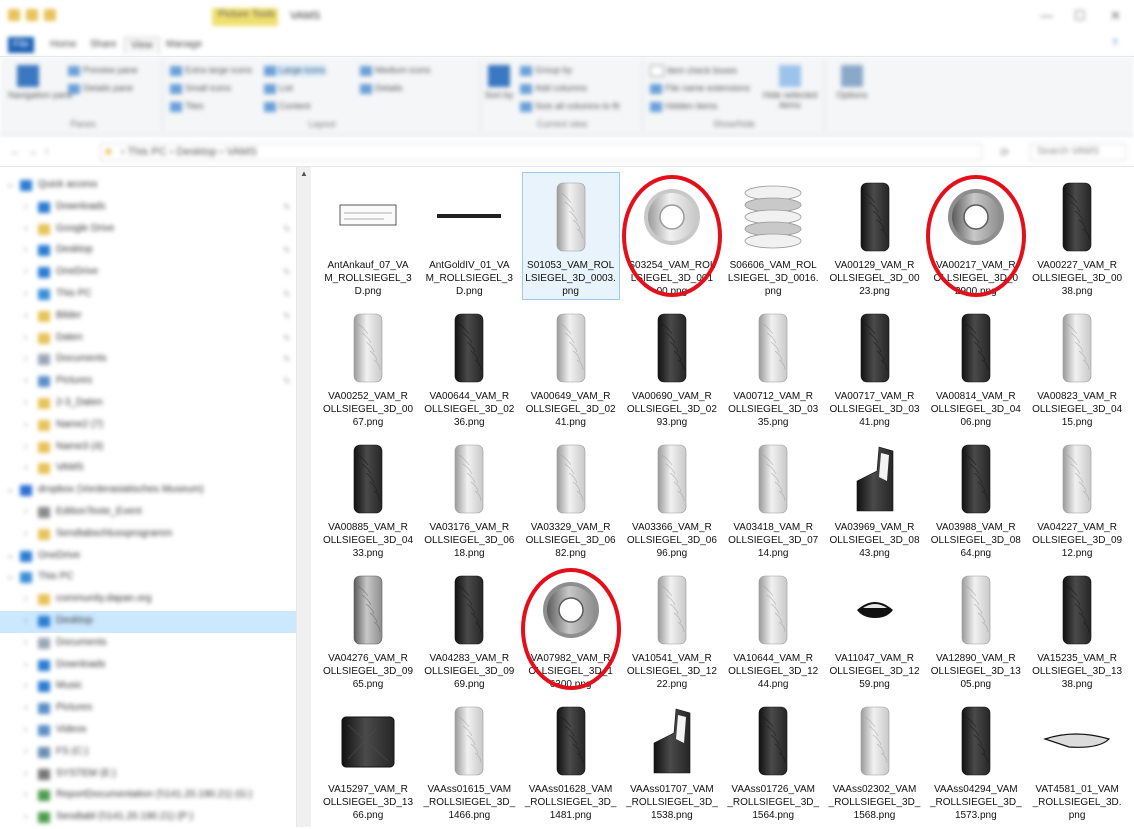  I want to click on file-item: VA00252_VAM_R OLLSIEGEL_3D_00 67.png, so click(368, 367).